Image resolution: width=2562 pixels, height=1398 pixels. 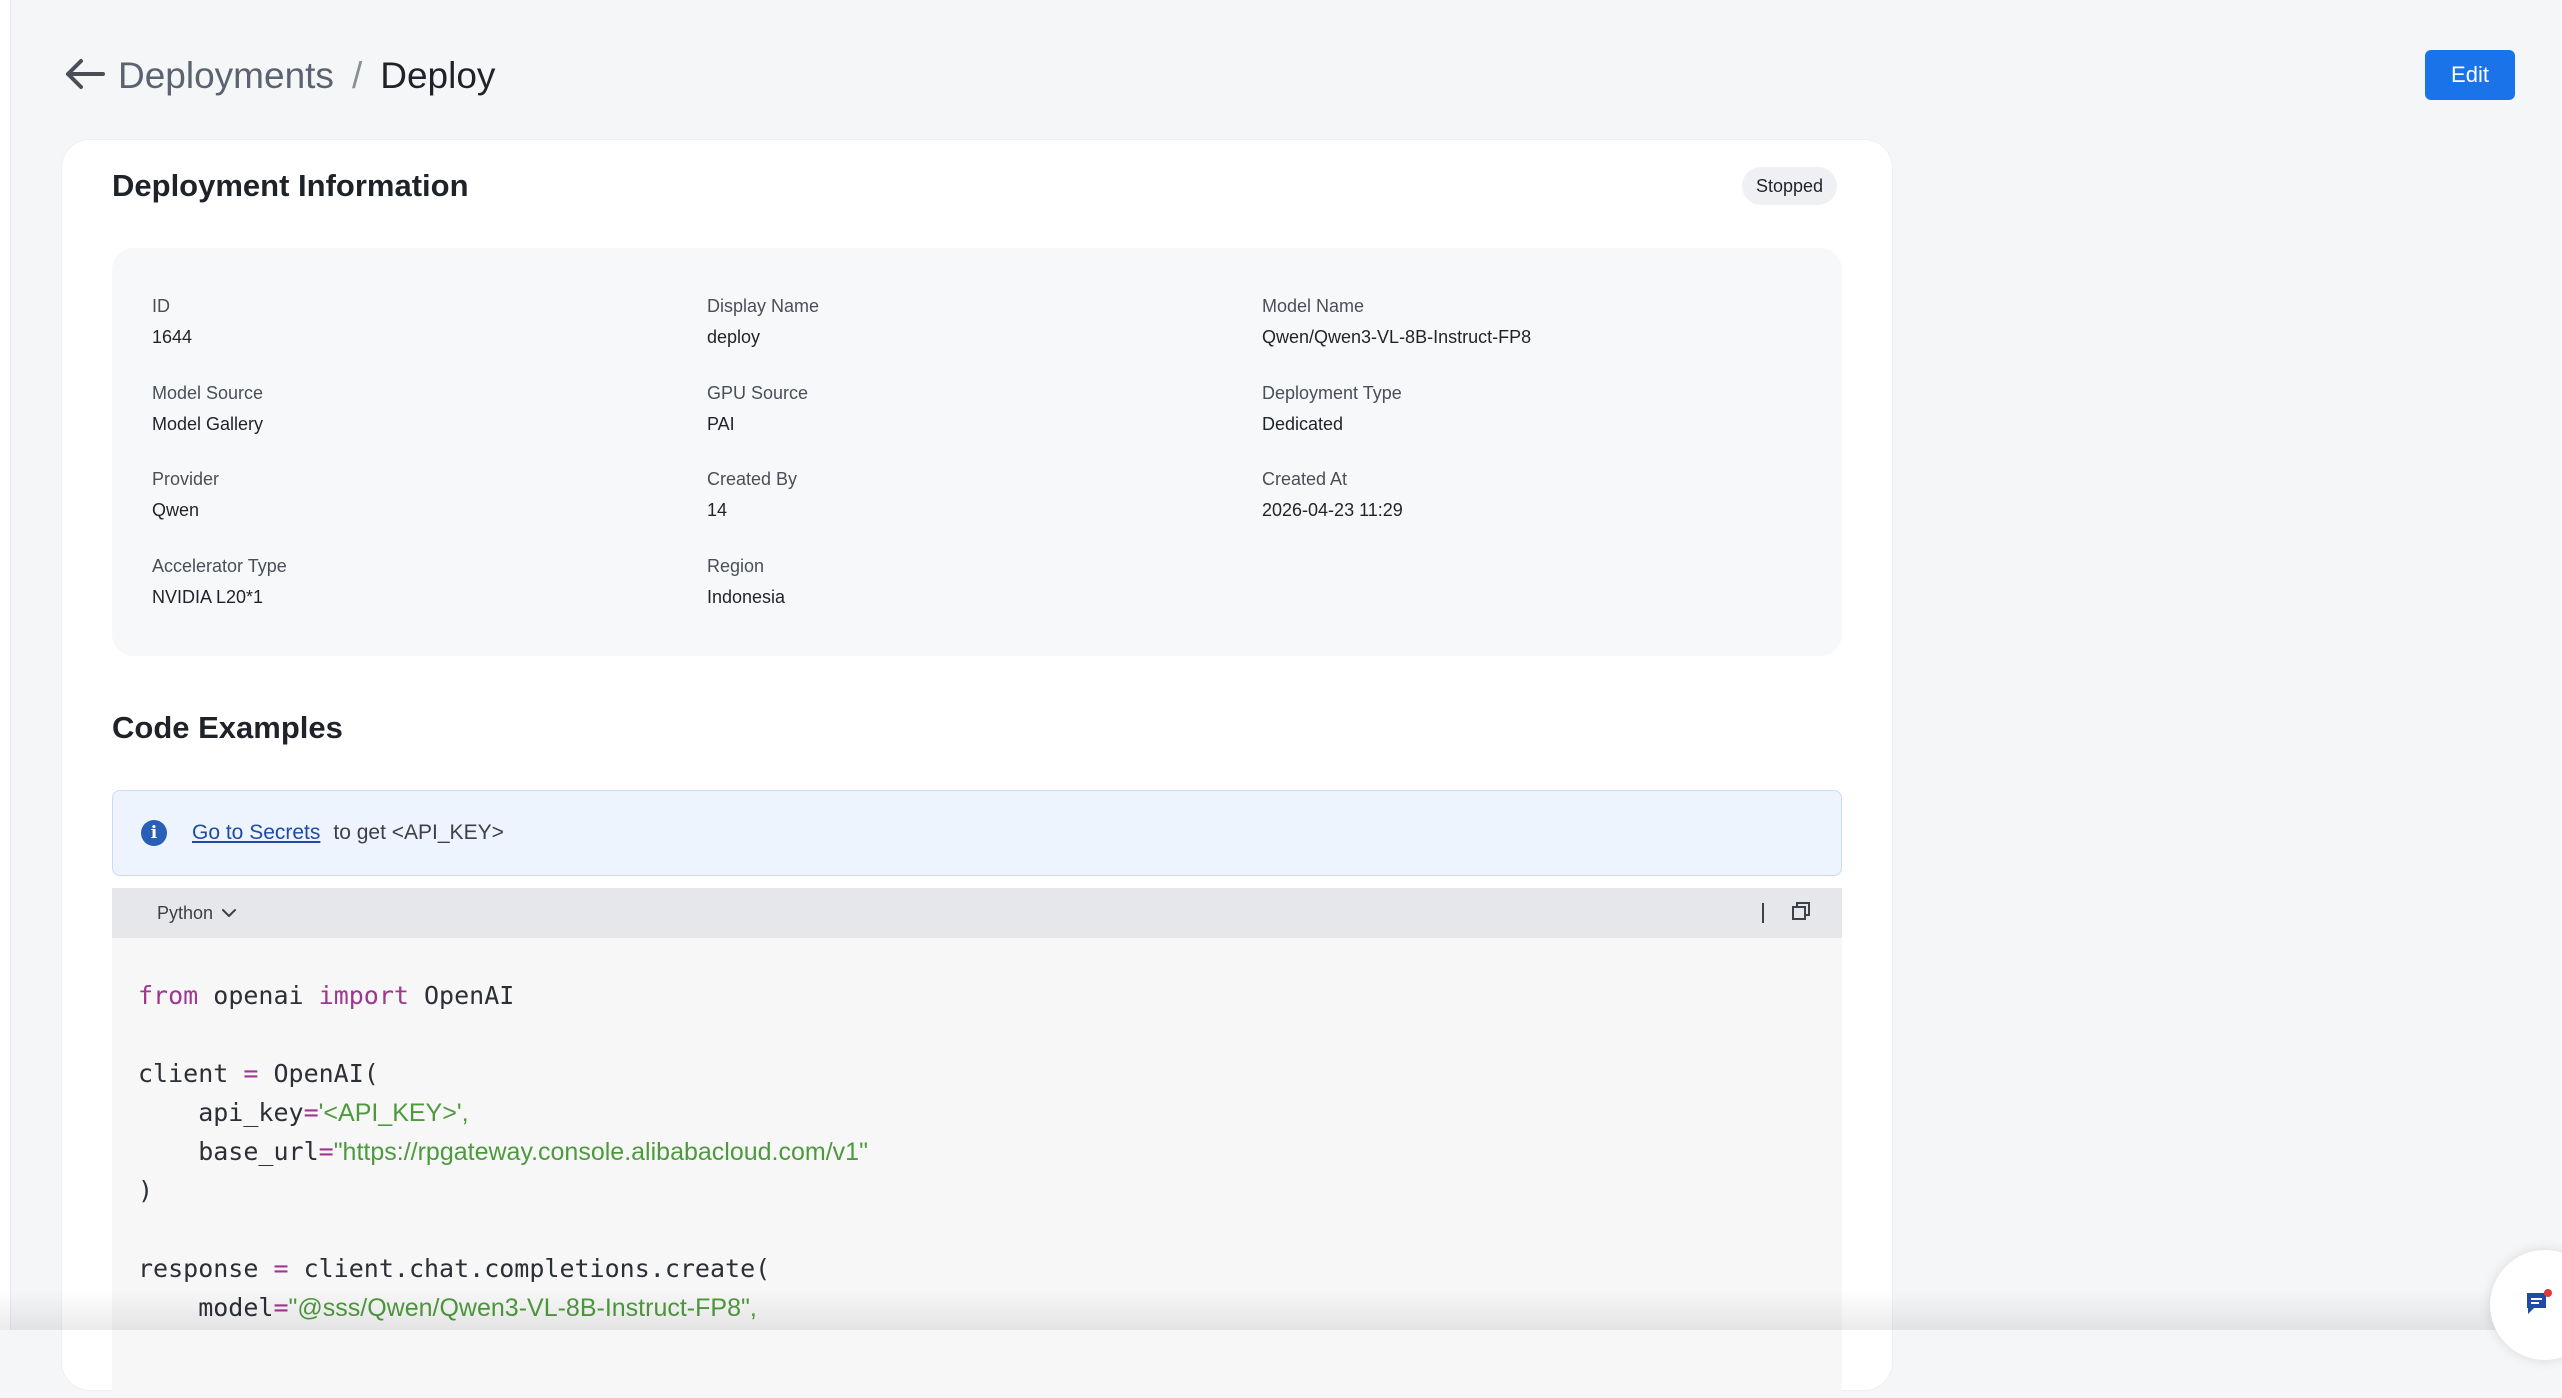 I want to click on code-line: client = OpenAI(, so click(x=258, y=1073).